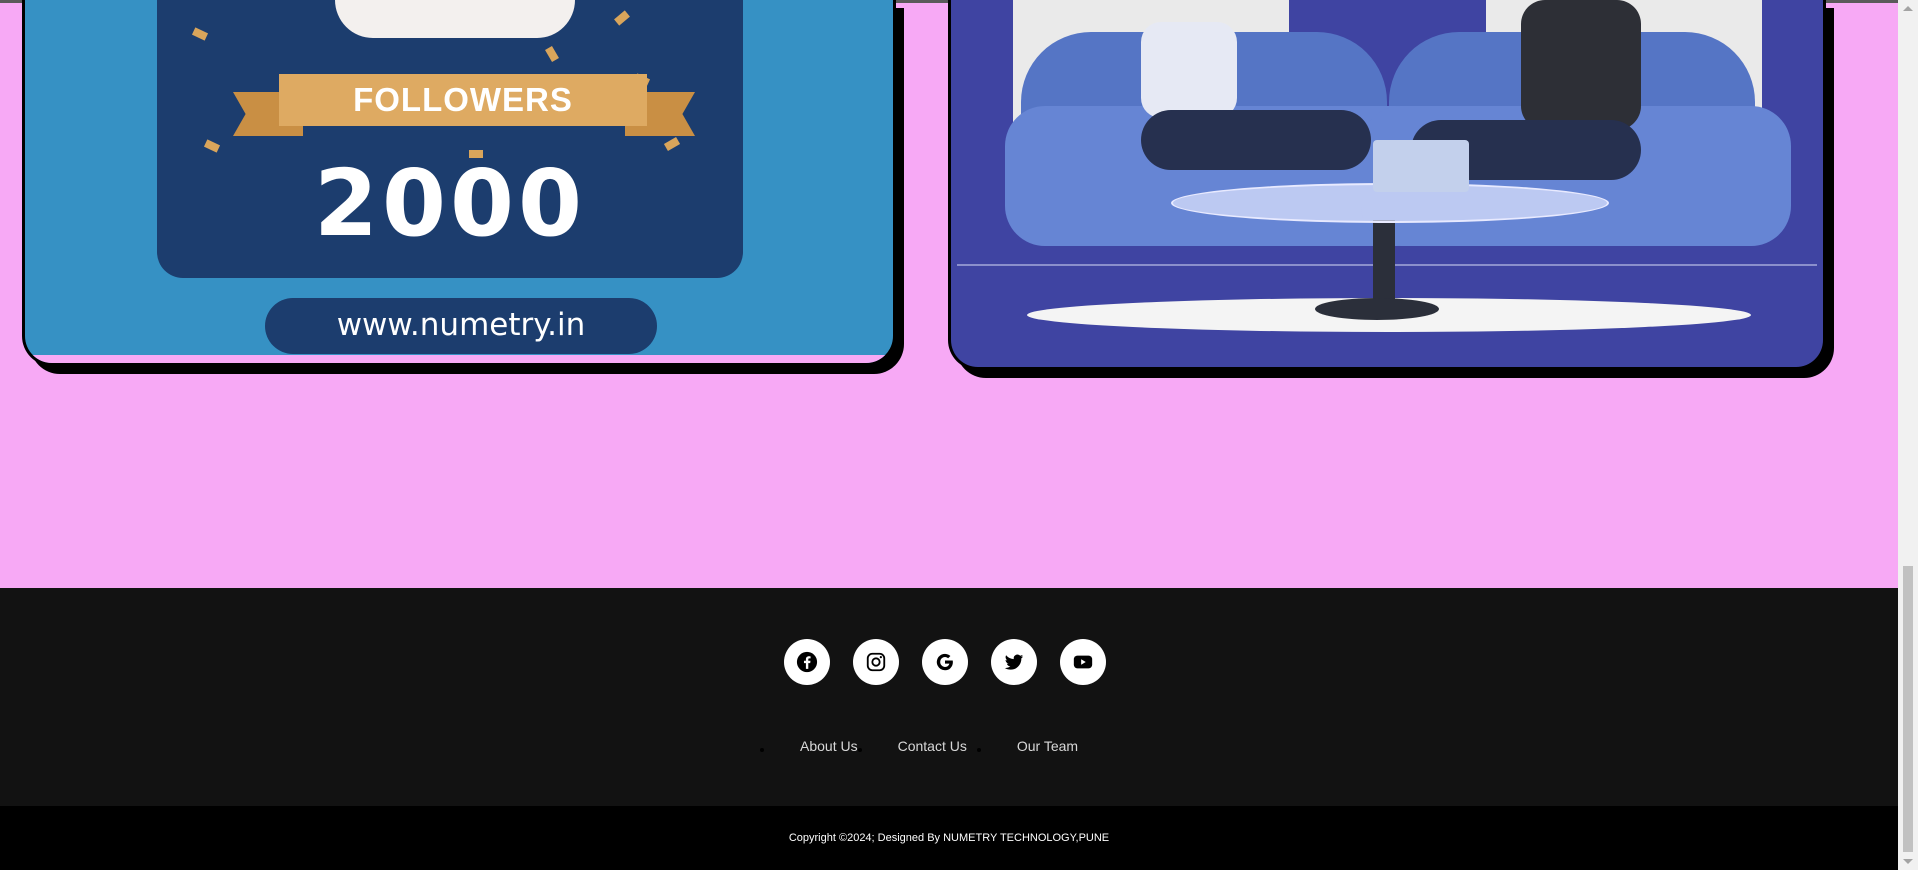 This screenshot has width=1918, height=870. I want to click on instagram-icon, so click(876, 662).